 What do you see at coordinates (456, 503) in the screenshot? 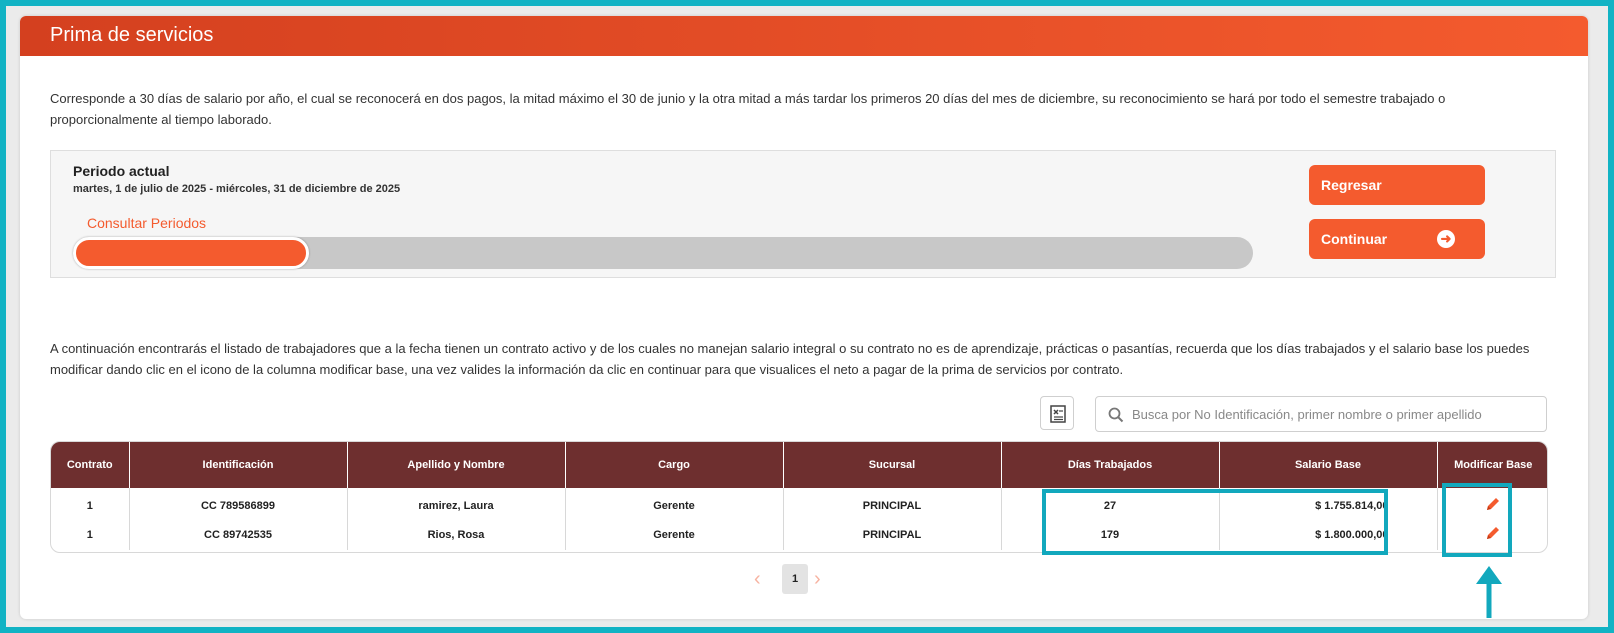
I see `cell-nombre: ramirez, Laura` at bounding box center [456, 503].